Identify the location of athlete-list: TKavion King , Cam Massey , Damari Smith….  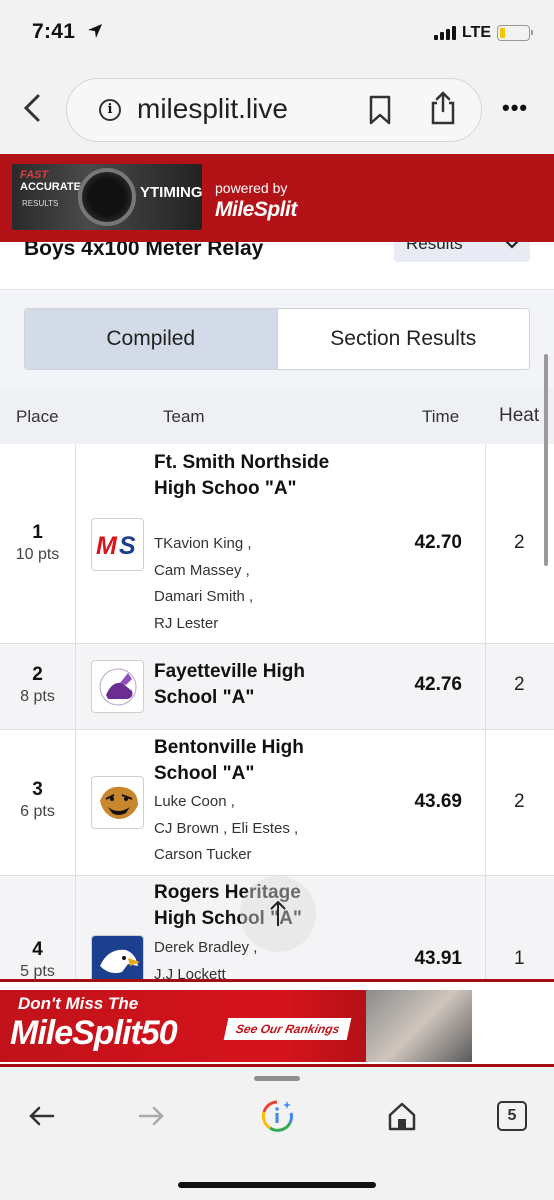
(254, 584).